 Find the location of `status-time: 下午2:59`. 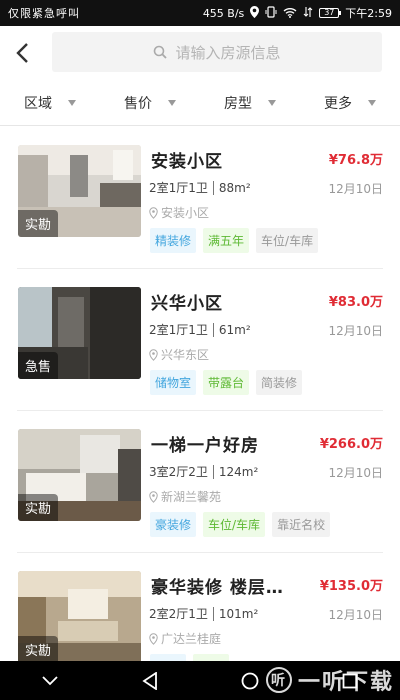

status-time: 下午2:59 is located at coordinates (368, 13).